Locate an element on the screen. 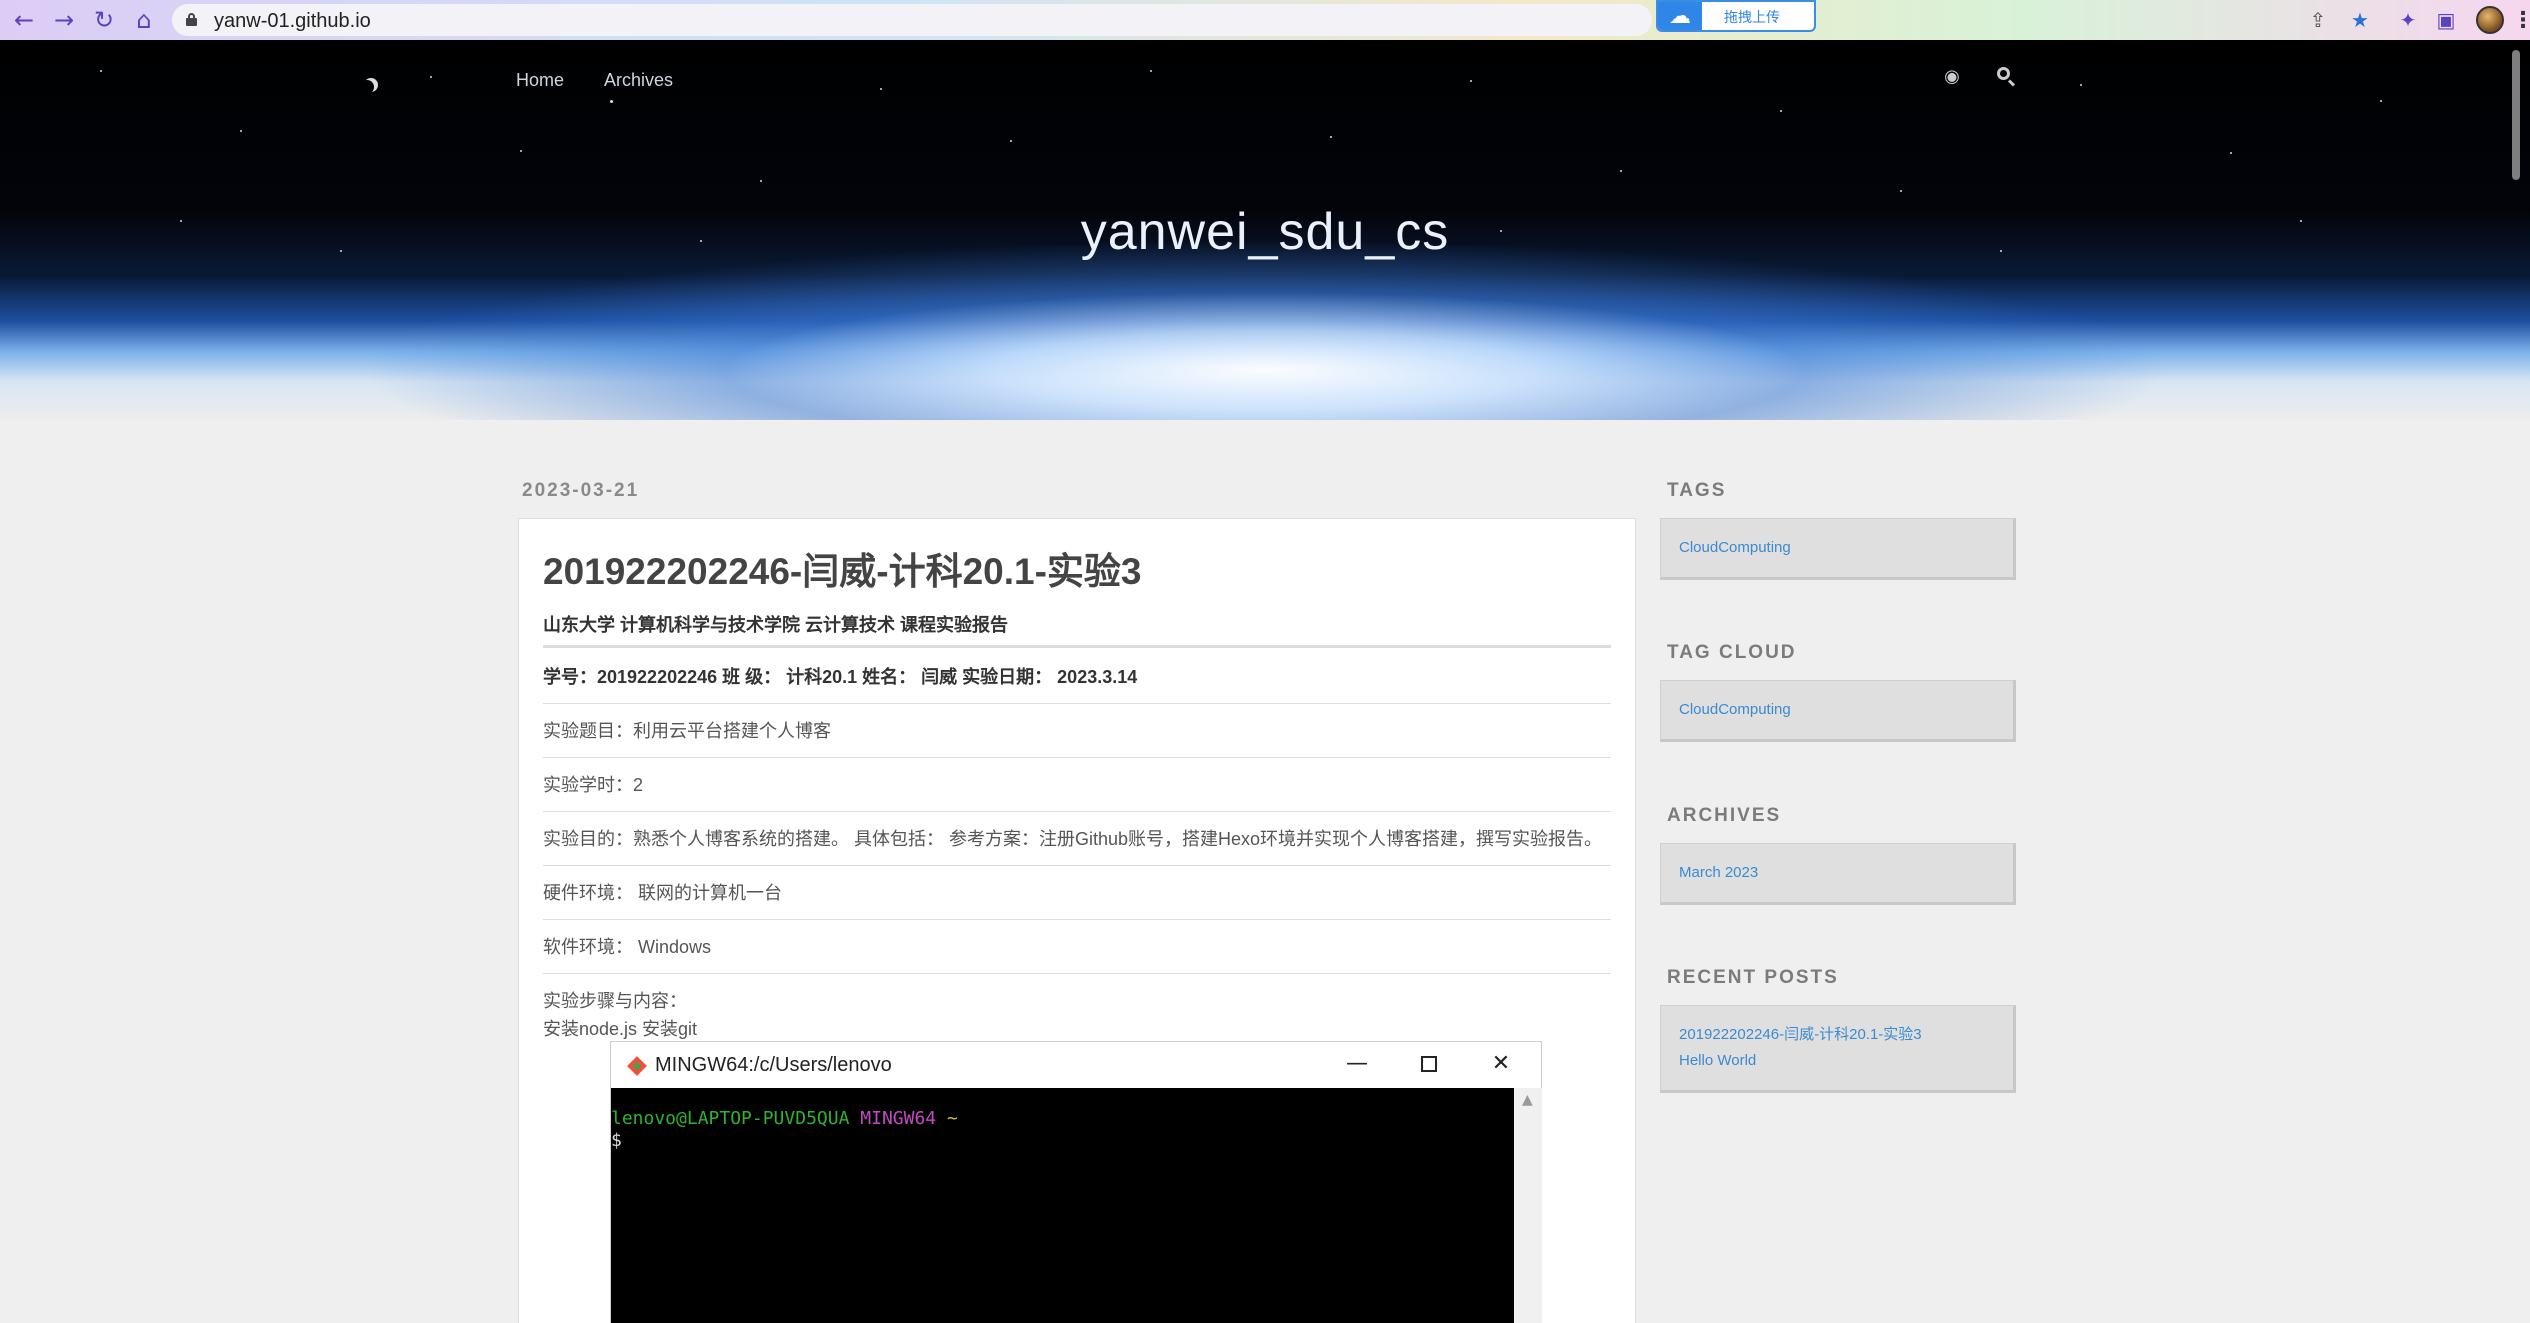 This screenshot has height=1323, width=2530. nav-archives-link: Archives is located at coordinates (638, 80).